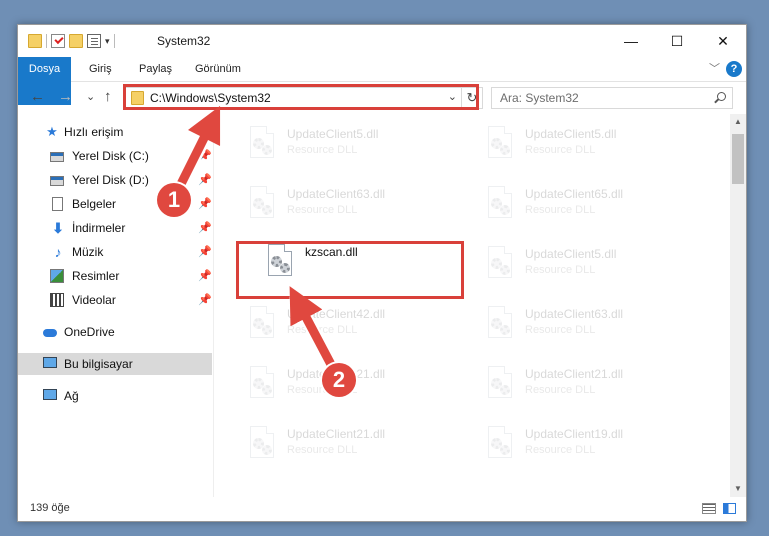  What do you see at coordinates (589, 204) in the screenshot?
I see `file-item: UpdateClient65.dll Resource DLL` at bounding box center [589, 204].